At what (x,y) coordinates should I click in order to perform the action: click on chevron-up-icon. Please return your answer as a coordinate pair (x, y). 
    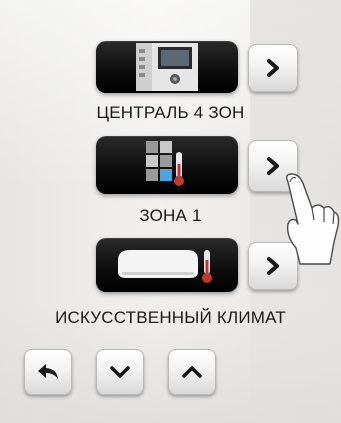
    Looking at the image, I should click on (192, 372).